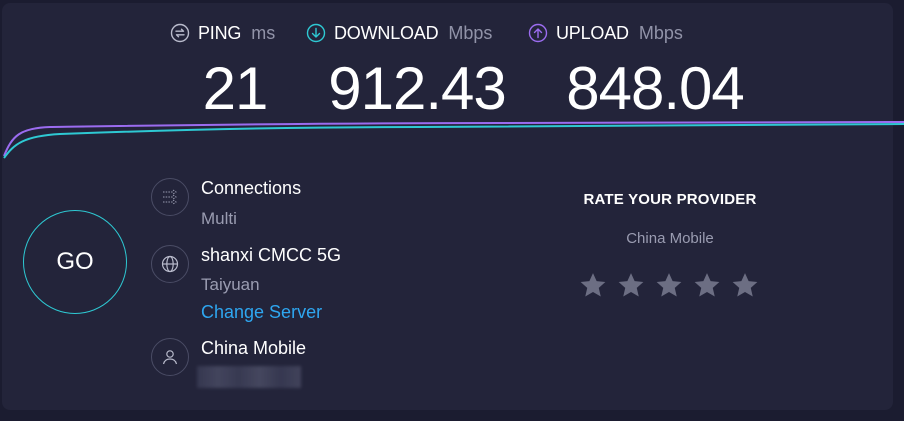 The image size is (904, 421). I want to click on rating-stars, so click(669, 285).